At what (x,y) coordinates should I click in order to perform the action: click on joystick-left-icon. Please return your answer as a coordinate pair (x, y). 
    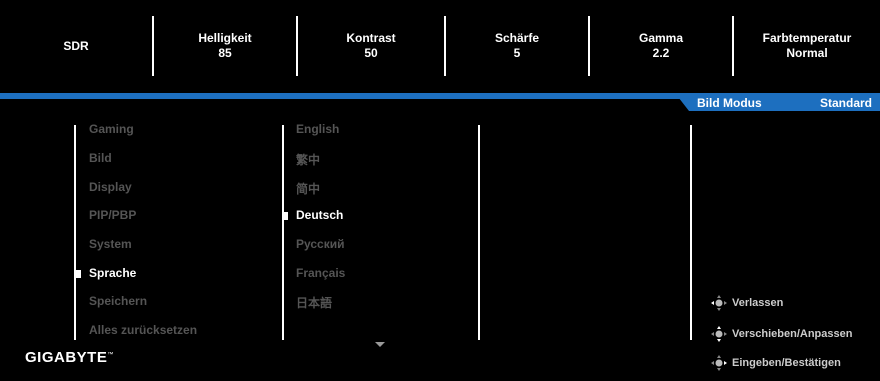
    Looking at the image, I should click on (719, 303).